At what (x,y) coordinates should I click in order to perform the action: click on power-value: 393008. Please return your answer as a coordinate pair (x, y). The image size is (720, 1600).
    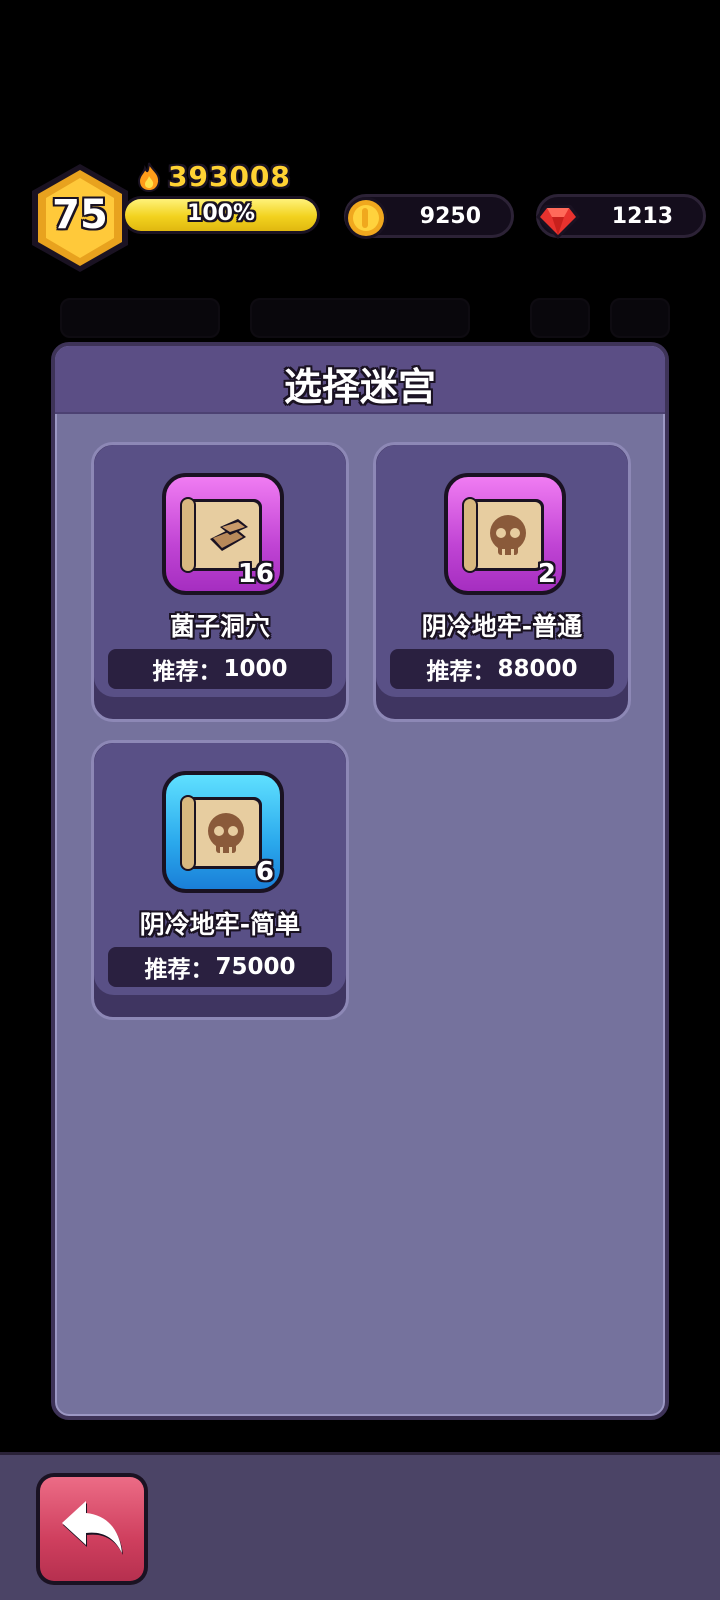
    Looking at the image, I should click on (229, 176).